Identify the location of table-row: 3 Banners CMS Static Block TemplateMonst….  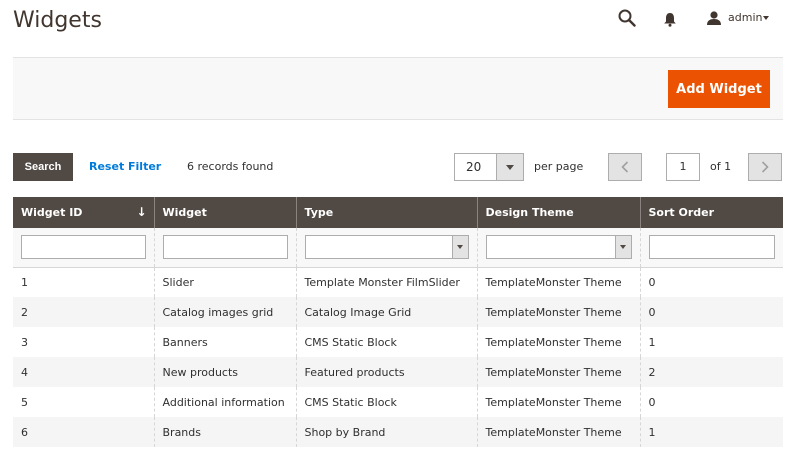
(398, 342).